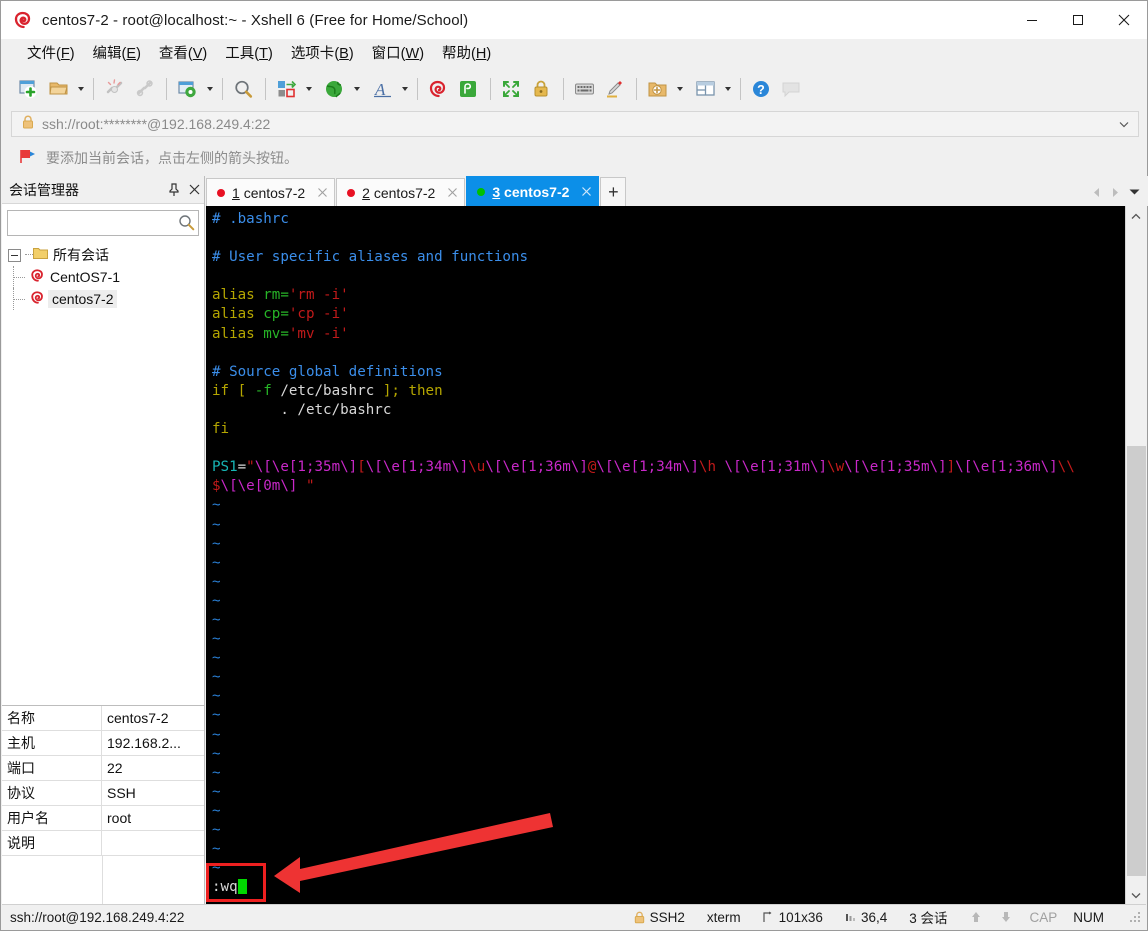 The image size is (1148, 931). What do you see at coordinates (1124, 20) in the screenshot?
I see `close-button` at bounding box center [1124, 20].